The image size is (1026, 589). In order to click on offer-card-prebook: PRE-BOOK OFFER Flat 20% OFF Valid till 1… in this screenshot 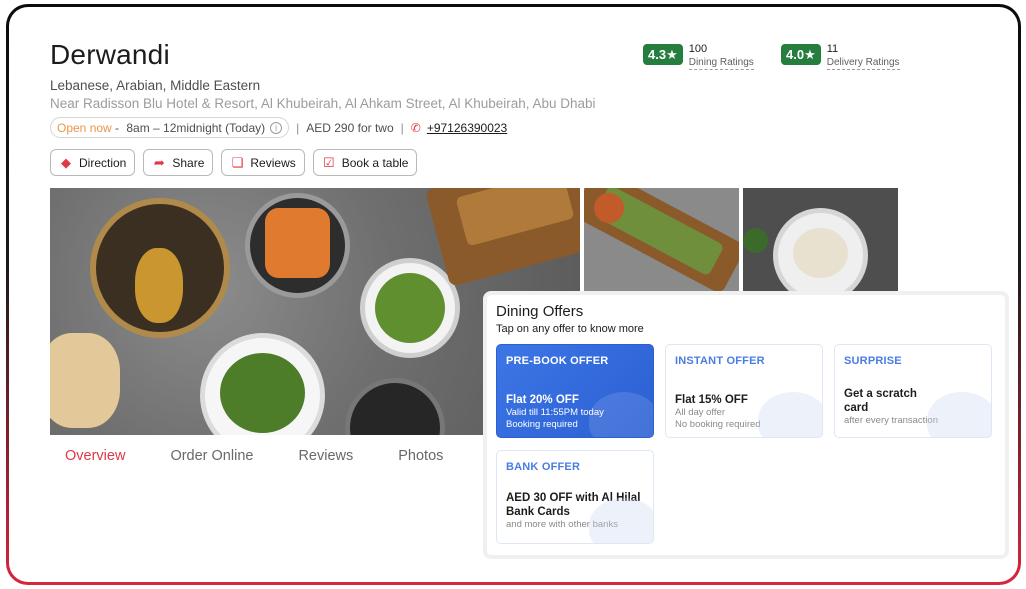, I will do `click(575, 391)`.